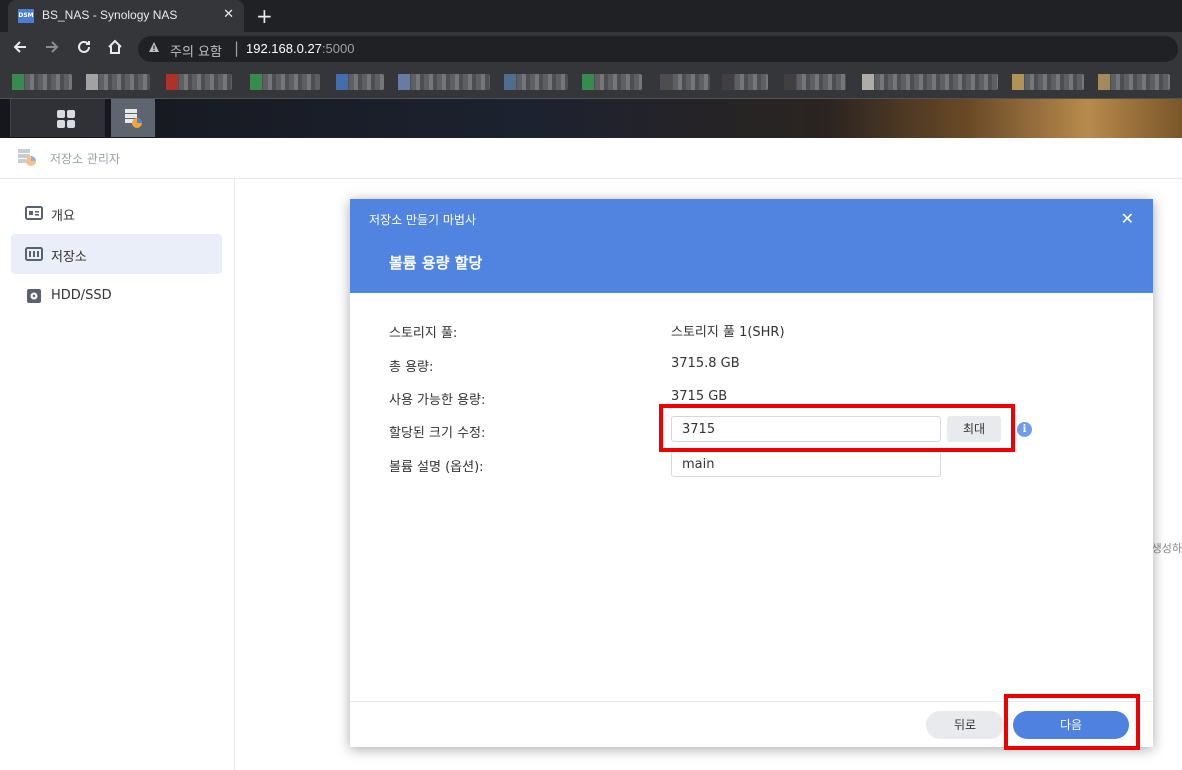 Image resolution: width=1182 pixels, height=770 pixels. What do you see at coordinates (34, 212) in the screenshot?
I see `overview-icon` at bounding box center [34, 212].